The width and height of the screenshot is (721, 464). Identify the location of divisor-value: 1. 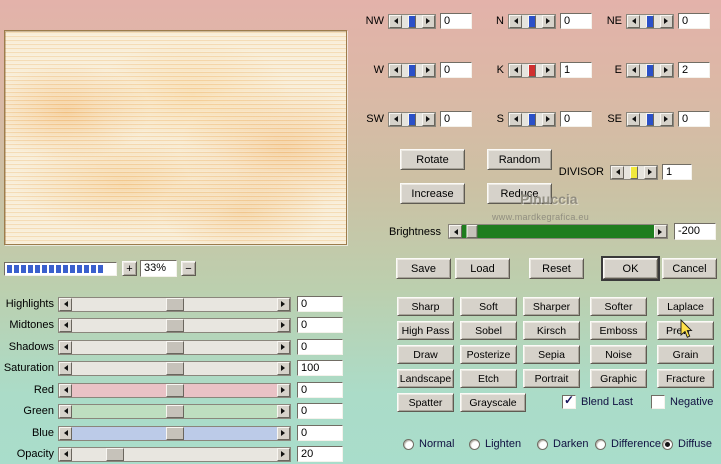
(677, 172).